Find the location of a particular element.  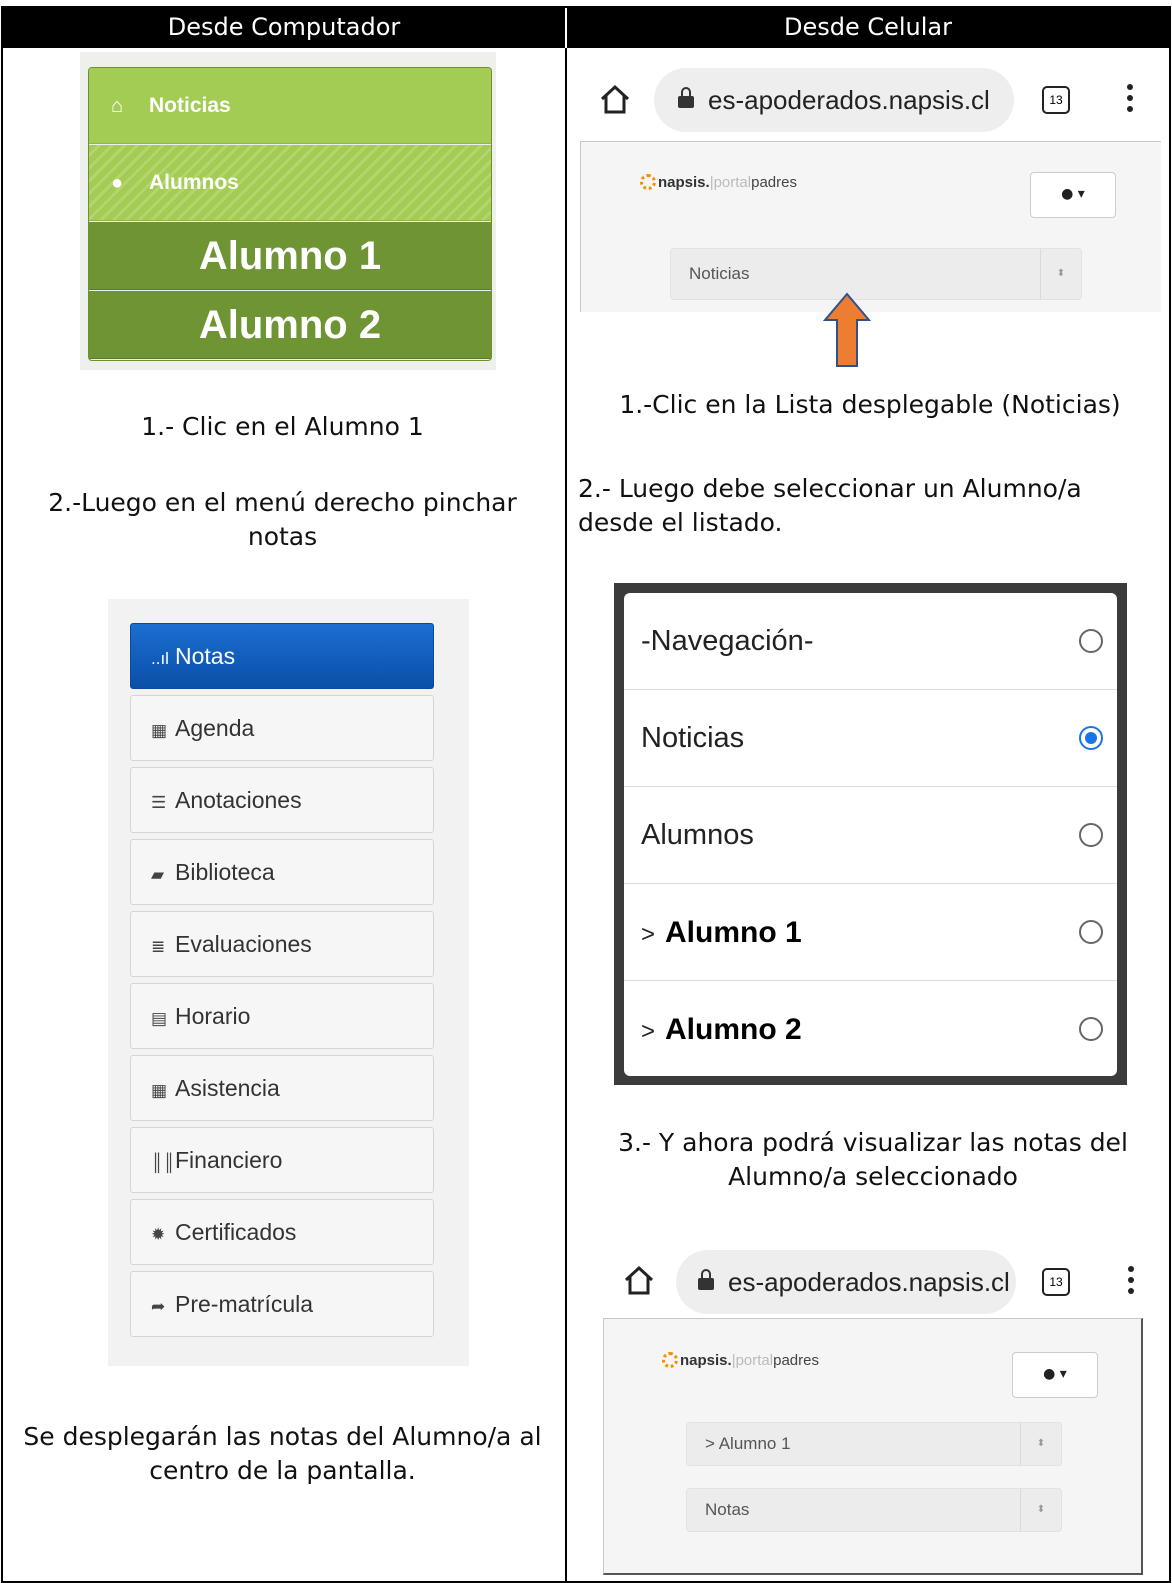

certificate-icon: ✹ is located at coordinates (158, 1234).